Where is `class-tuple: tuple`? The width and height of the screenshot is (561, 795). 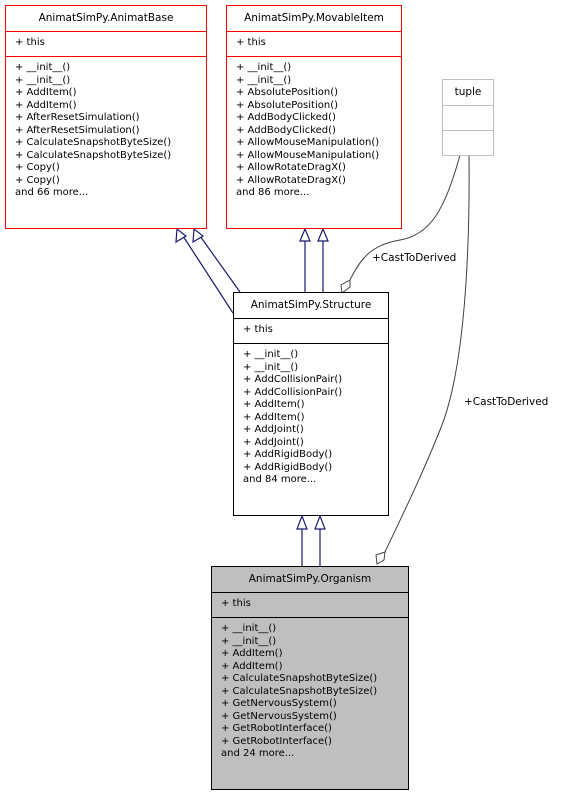
class-tuple: tuple is located at coordinates (468, 117).